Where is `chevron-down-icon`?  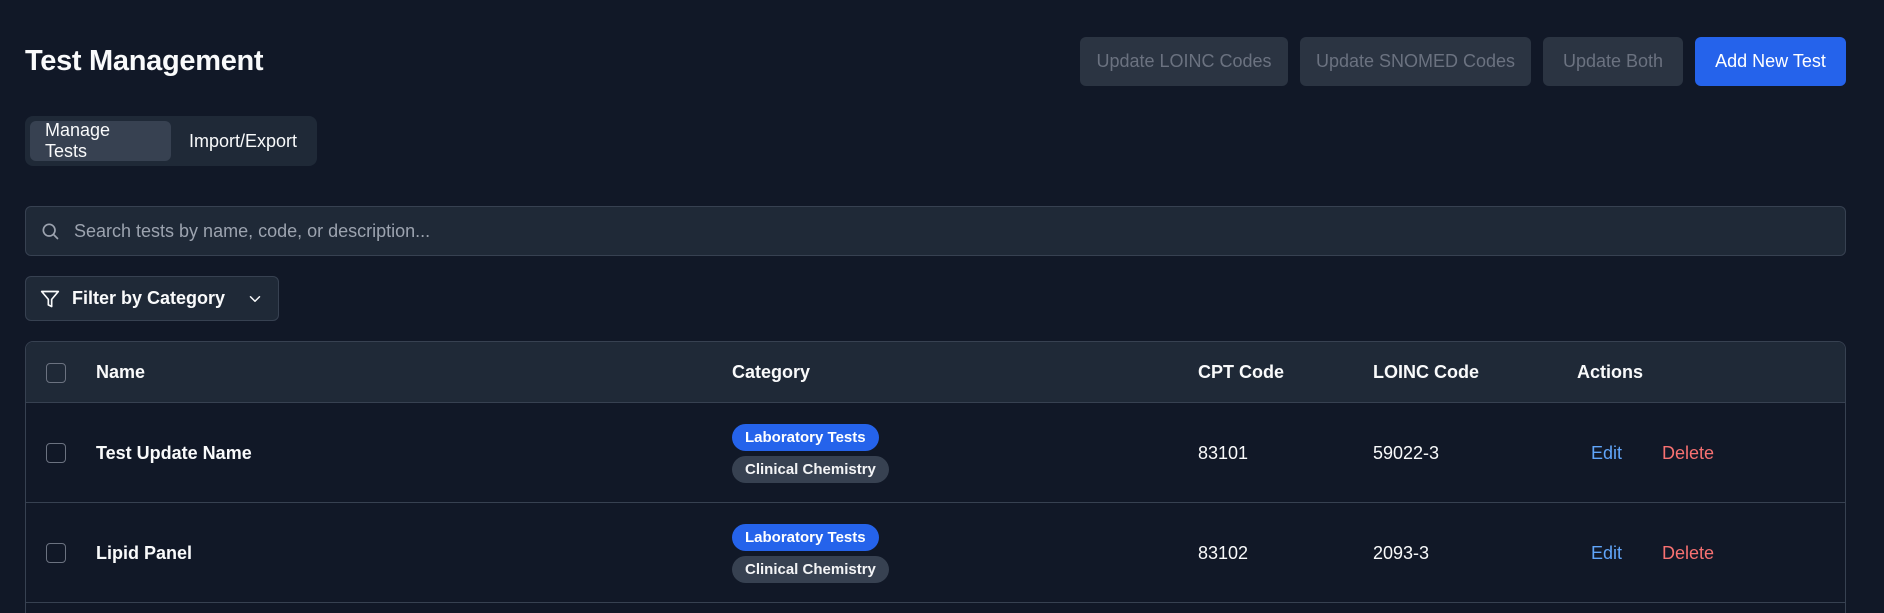 chevron-down-icon is located at coordinates (255, 298).